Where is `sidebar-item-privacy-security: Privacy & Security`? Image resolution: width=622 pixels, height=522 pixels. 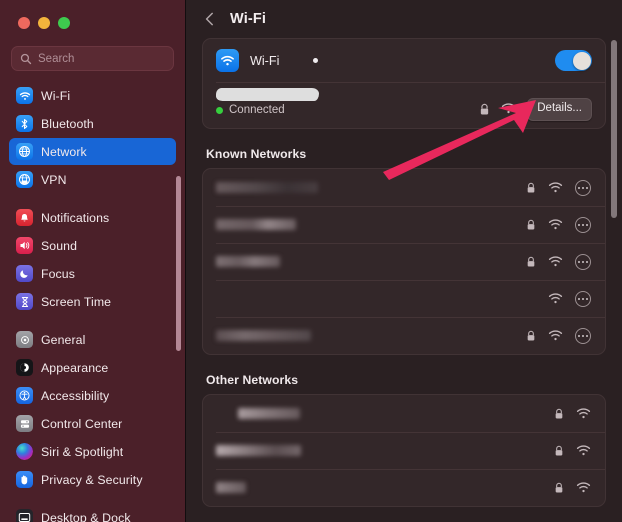 sidebar-item-privacy-security: Privacy & Security is located at coordinates (92, 479).